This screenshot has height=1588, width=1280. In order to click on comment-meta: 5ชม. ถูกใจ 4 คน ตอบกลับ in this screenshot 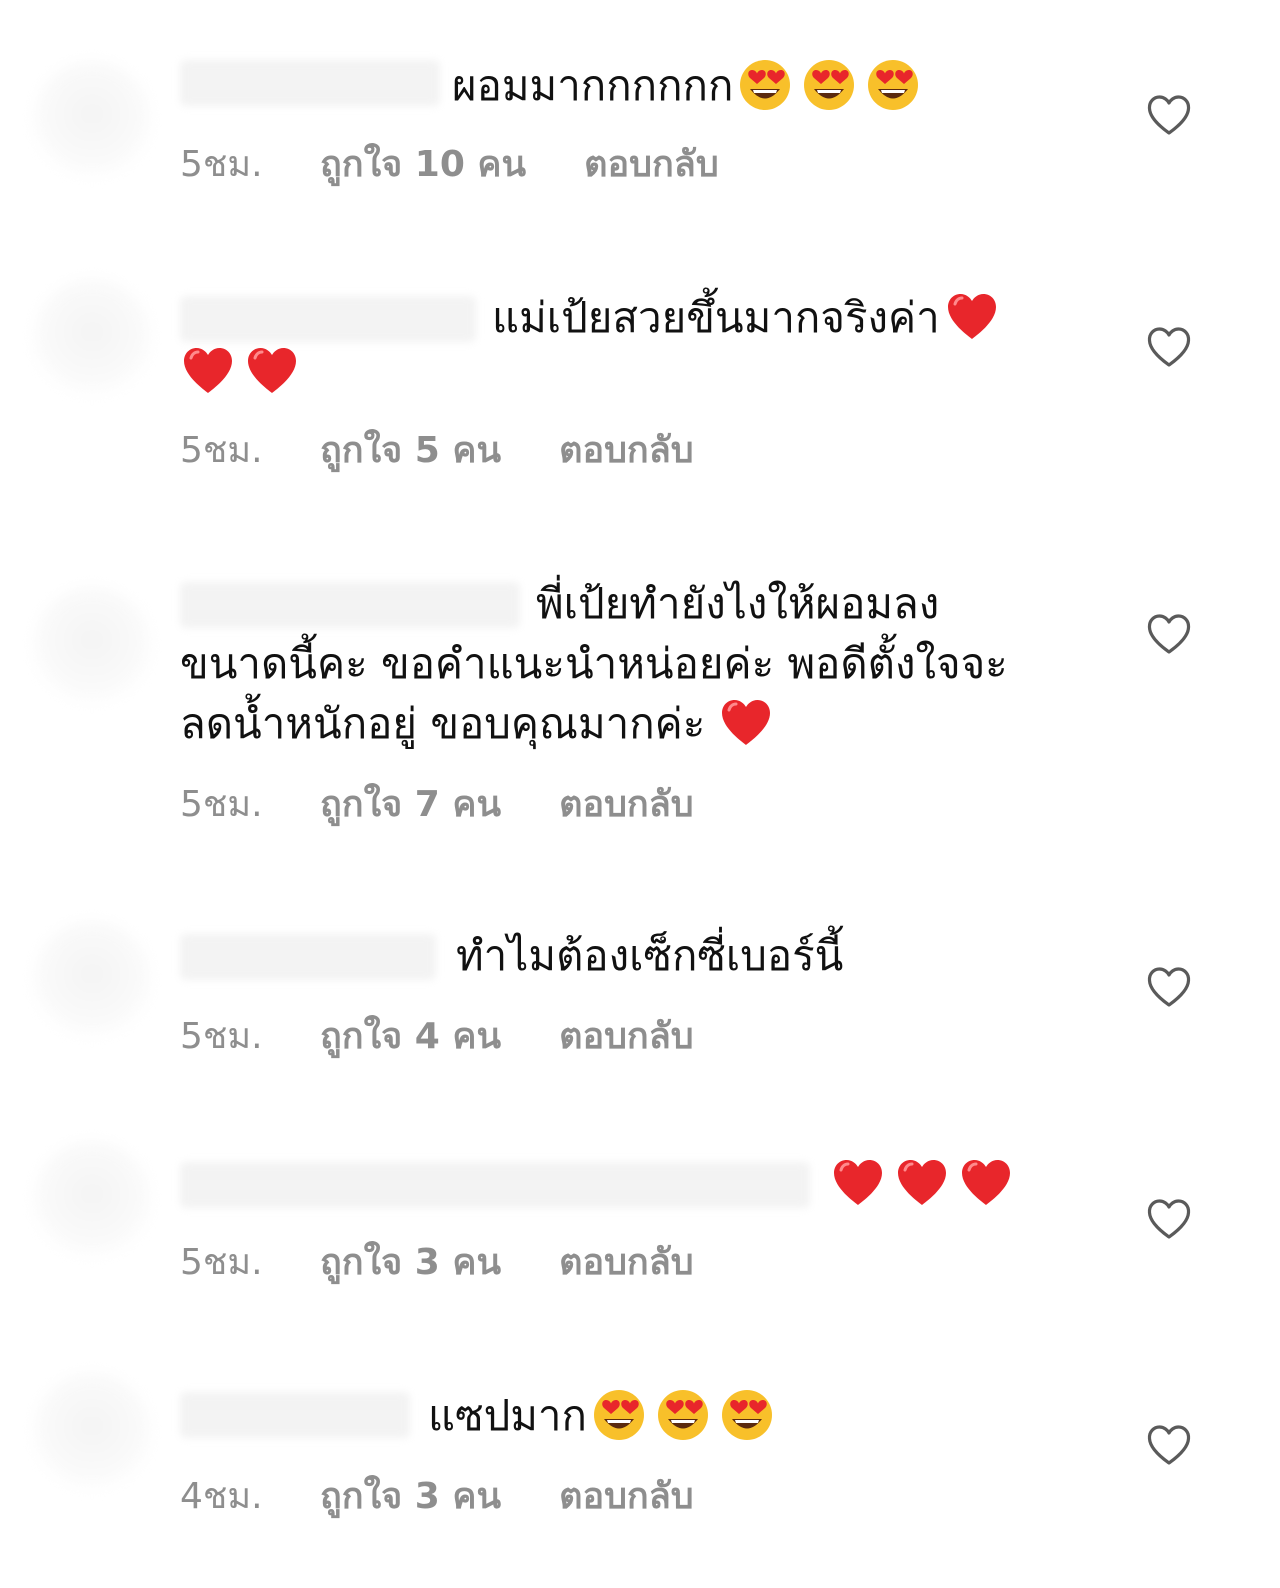, I will do `click(437, 1035)`.